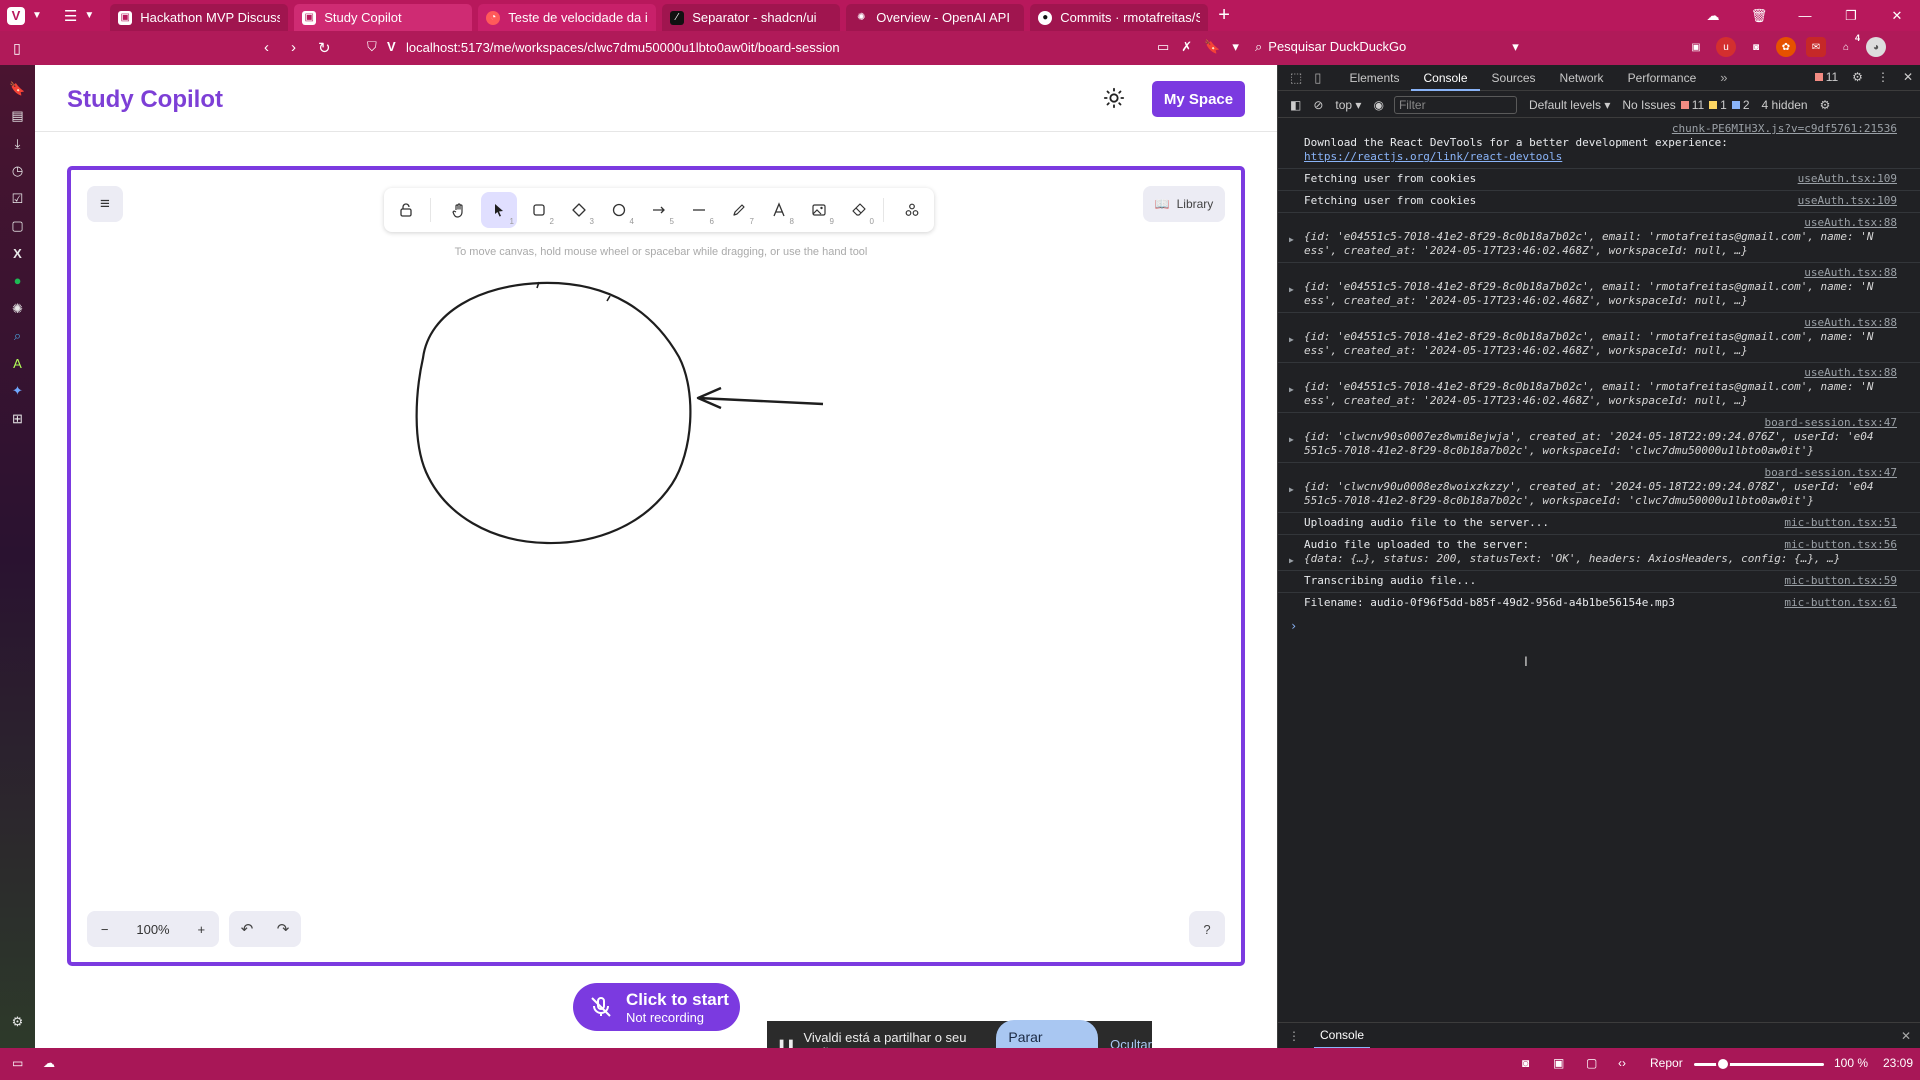 The image size is (1920, 1080). What do you see at coordinates (1455, 104) in the screenshot?
I see `console-filter-input: Filter` at bounding box center [1455, 104].